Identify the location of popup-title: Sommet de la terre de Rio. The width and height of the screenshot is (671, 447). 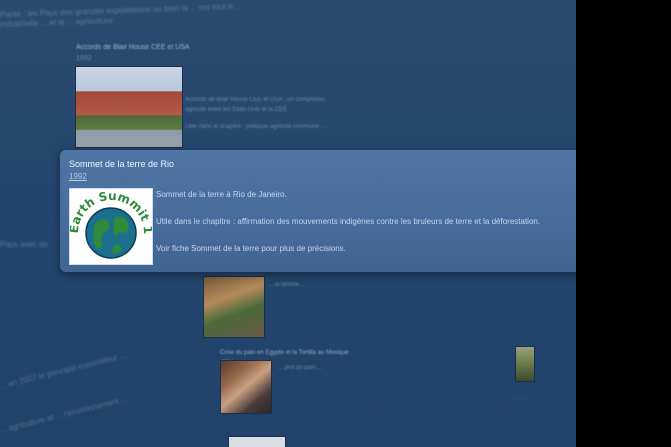
(122, 164).